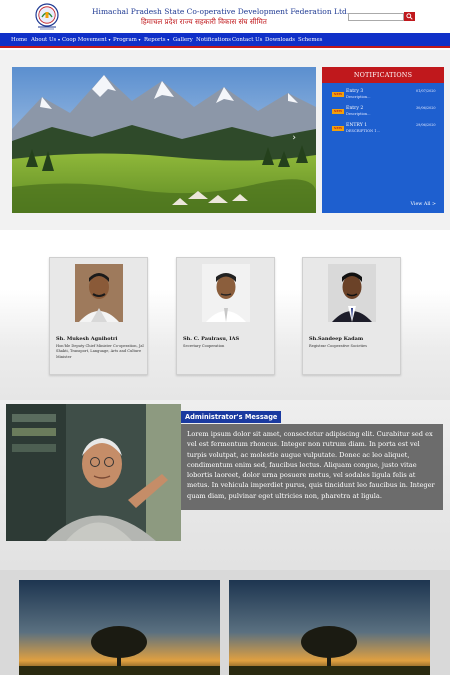 The image size is (450, 675). I want to click on admin-message-heading: Administrator's Message, so click(231, 417).